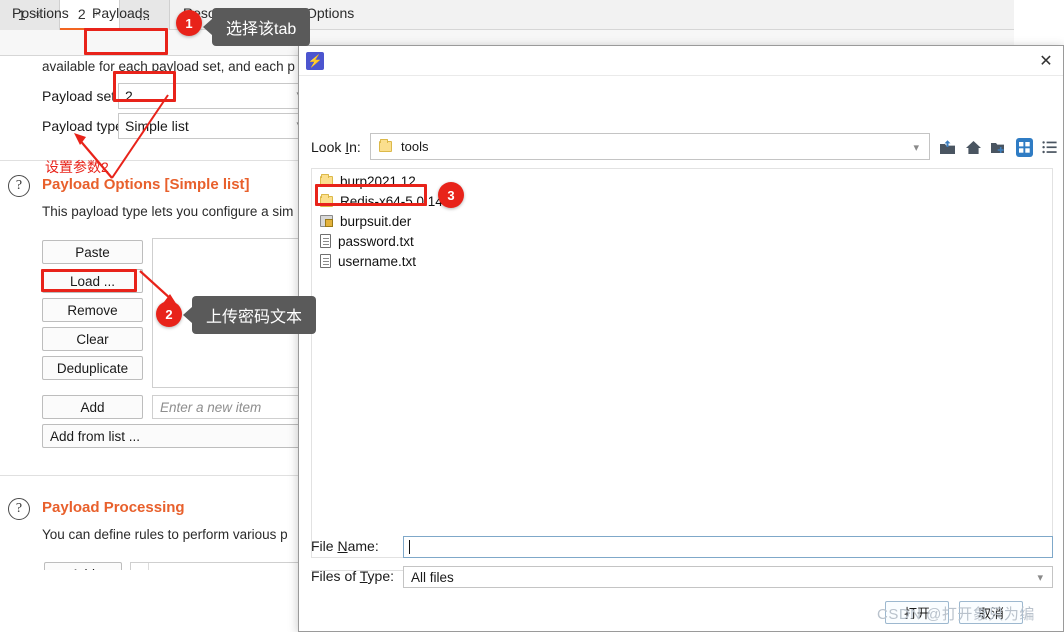 This screenshot has width=1064, height=632. What do you see at coordinates (84, 126) in the screenshot?
I see `payload-type-label: Payload type:` at bounding box center [84, 126].